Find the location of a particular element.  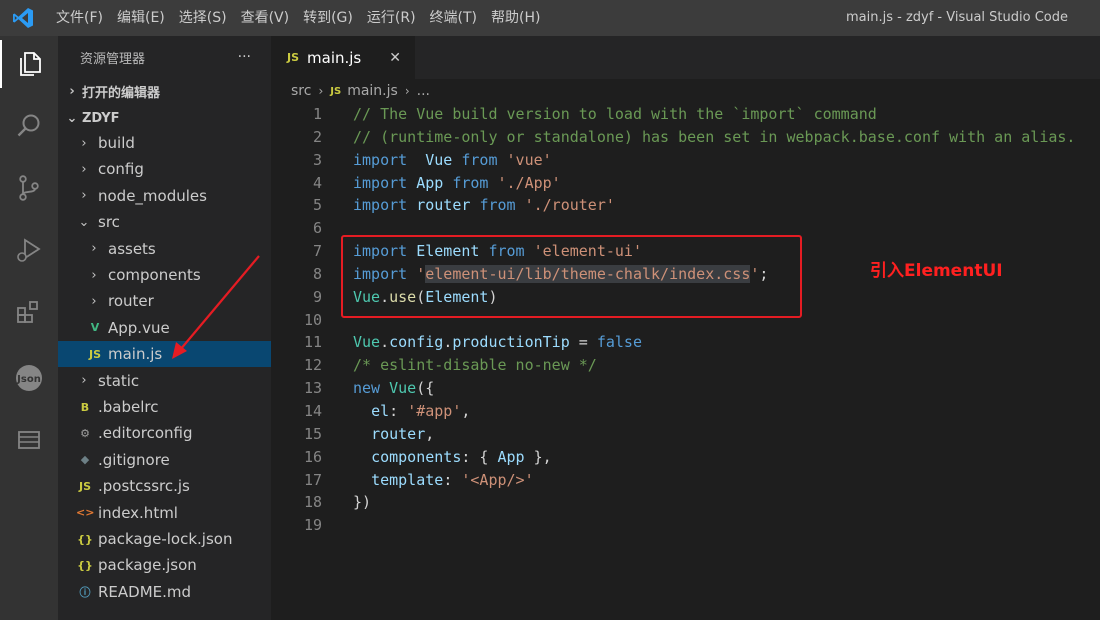

code-line: 13 new Vue({ is located at coordinates (685, 388).